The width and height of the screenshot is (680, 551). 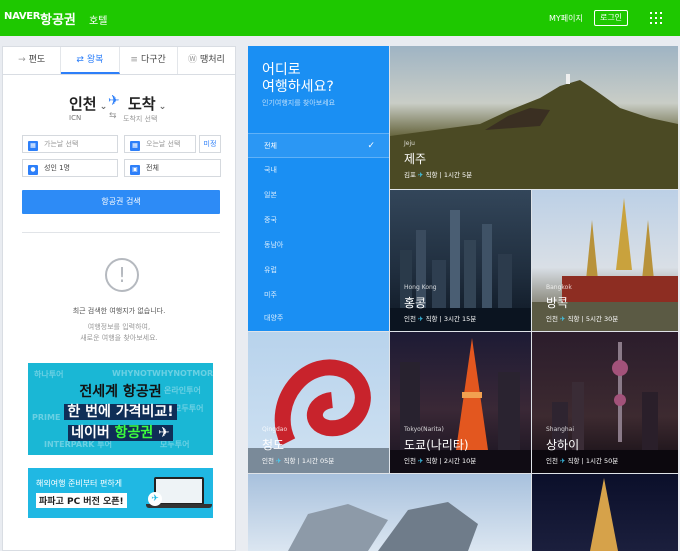 I want to click on empty-history-title: 최근 검색한 여행지가 없습니다., so click(x=119, y=311).